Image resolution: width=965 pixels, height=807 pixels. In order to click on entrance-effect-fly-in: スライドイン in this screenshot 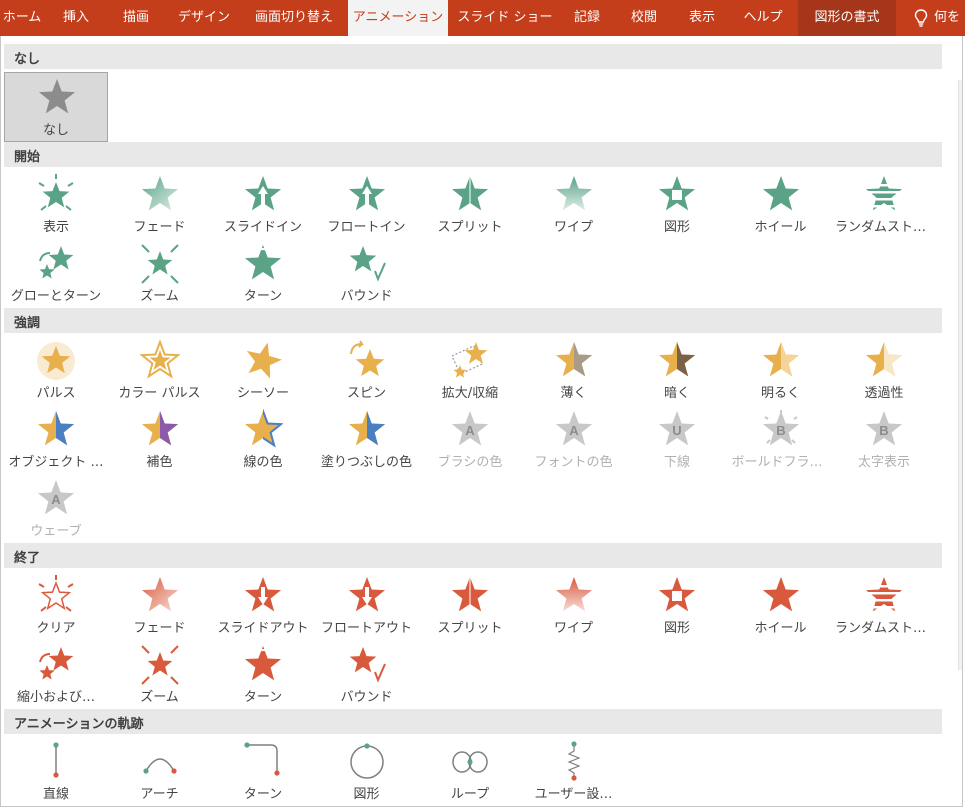, I will do `click(263, 205)`.